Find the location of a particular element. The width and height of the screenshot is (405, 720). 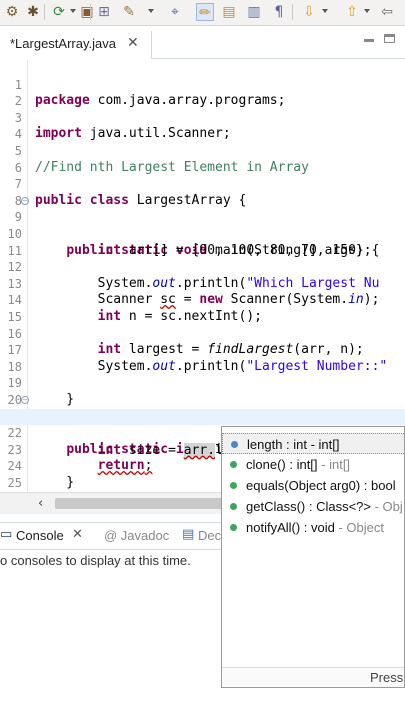

prev-annotation-dropdown-icon is located at coordinates (367, 11).